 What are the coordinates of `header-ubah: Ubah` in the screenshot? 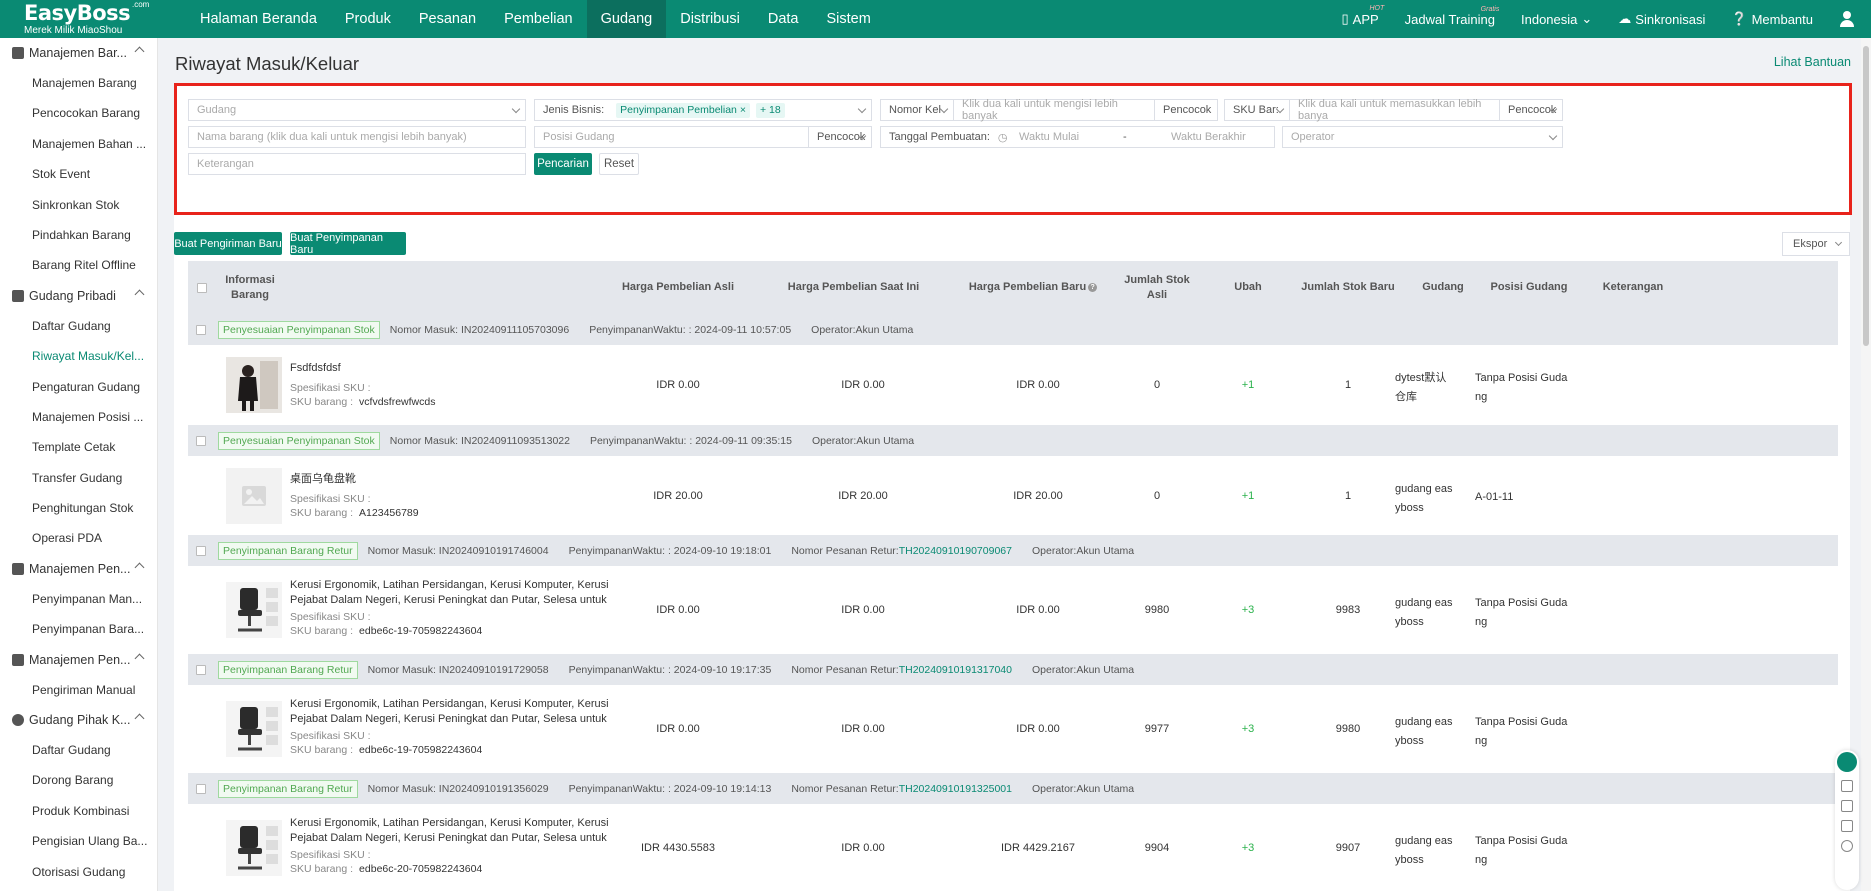 It's located at (1248, 287).